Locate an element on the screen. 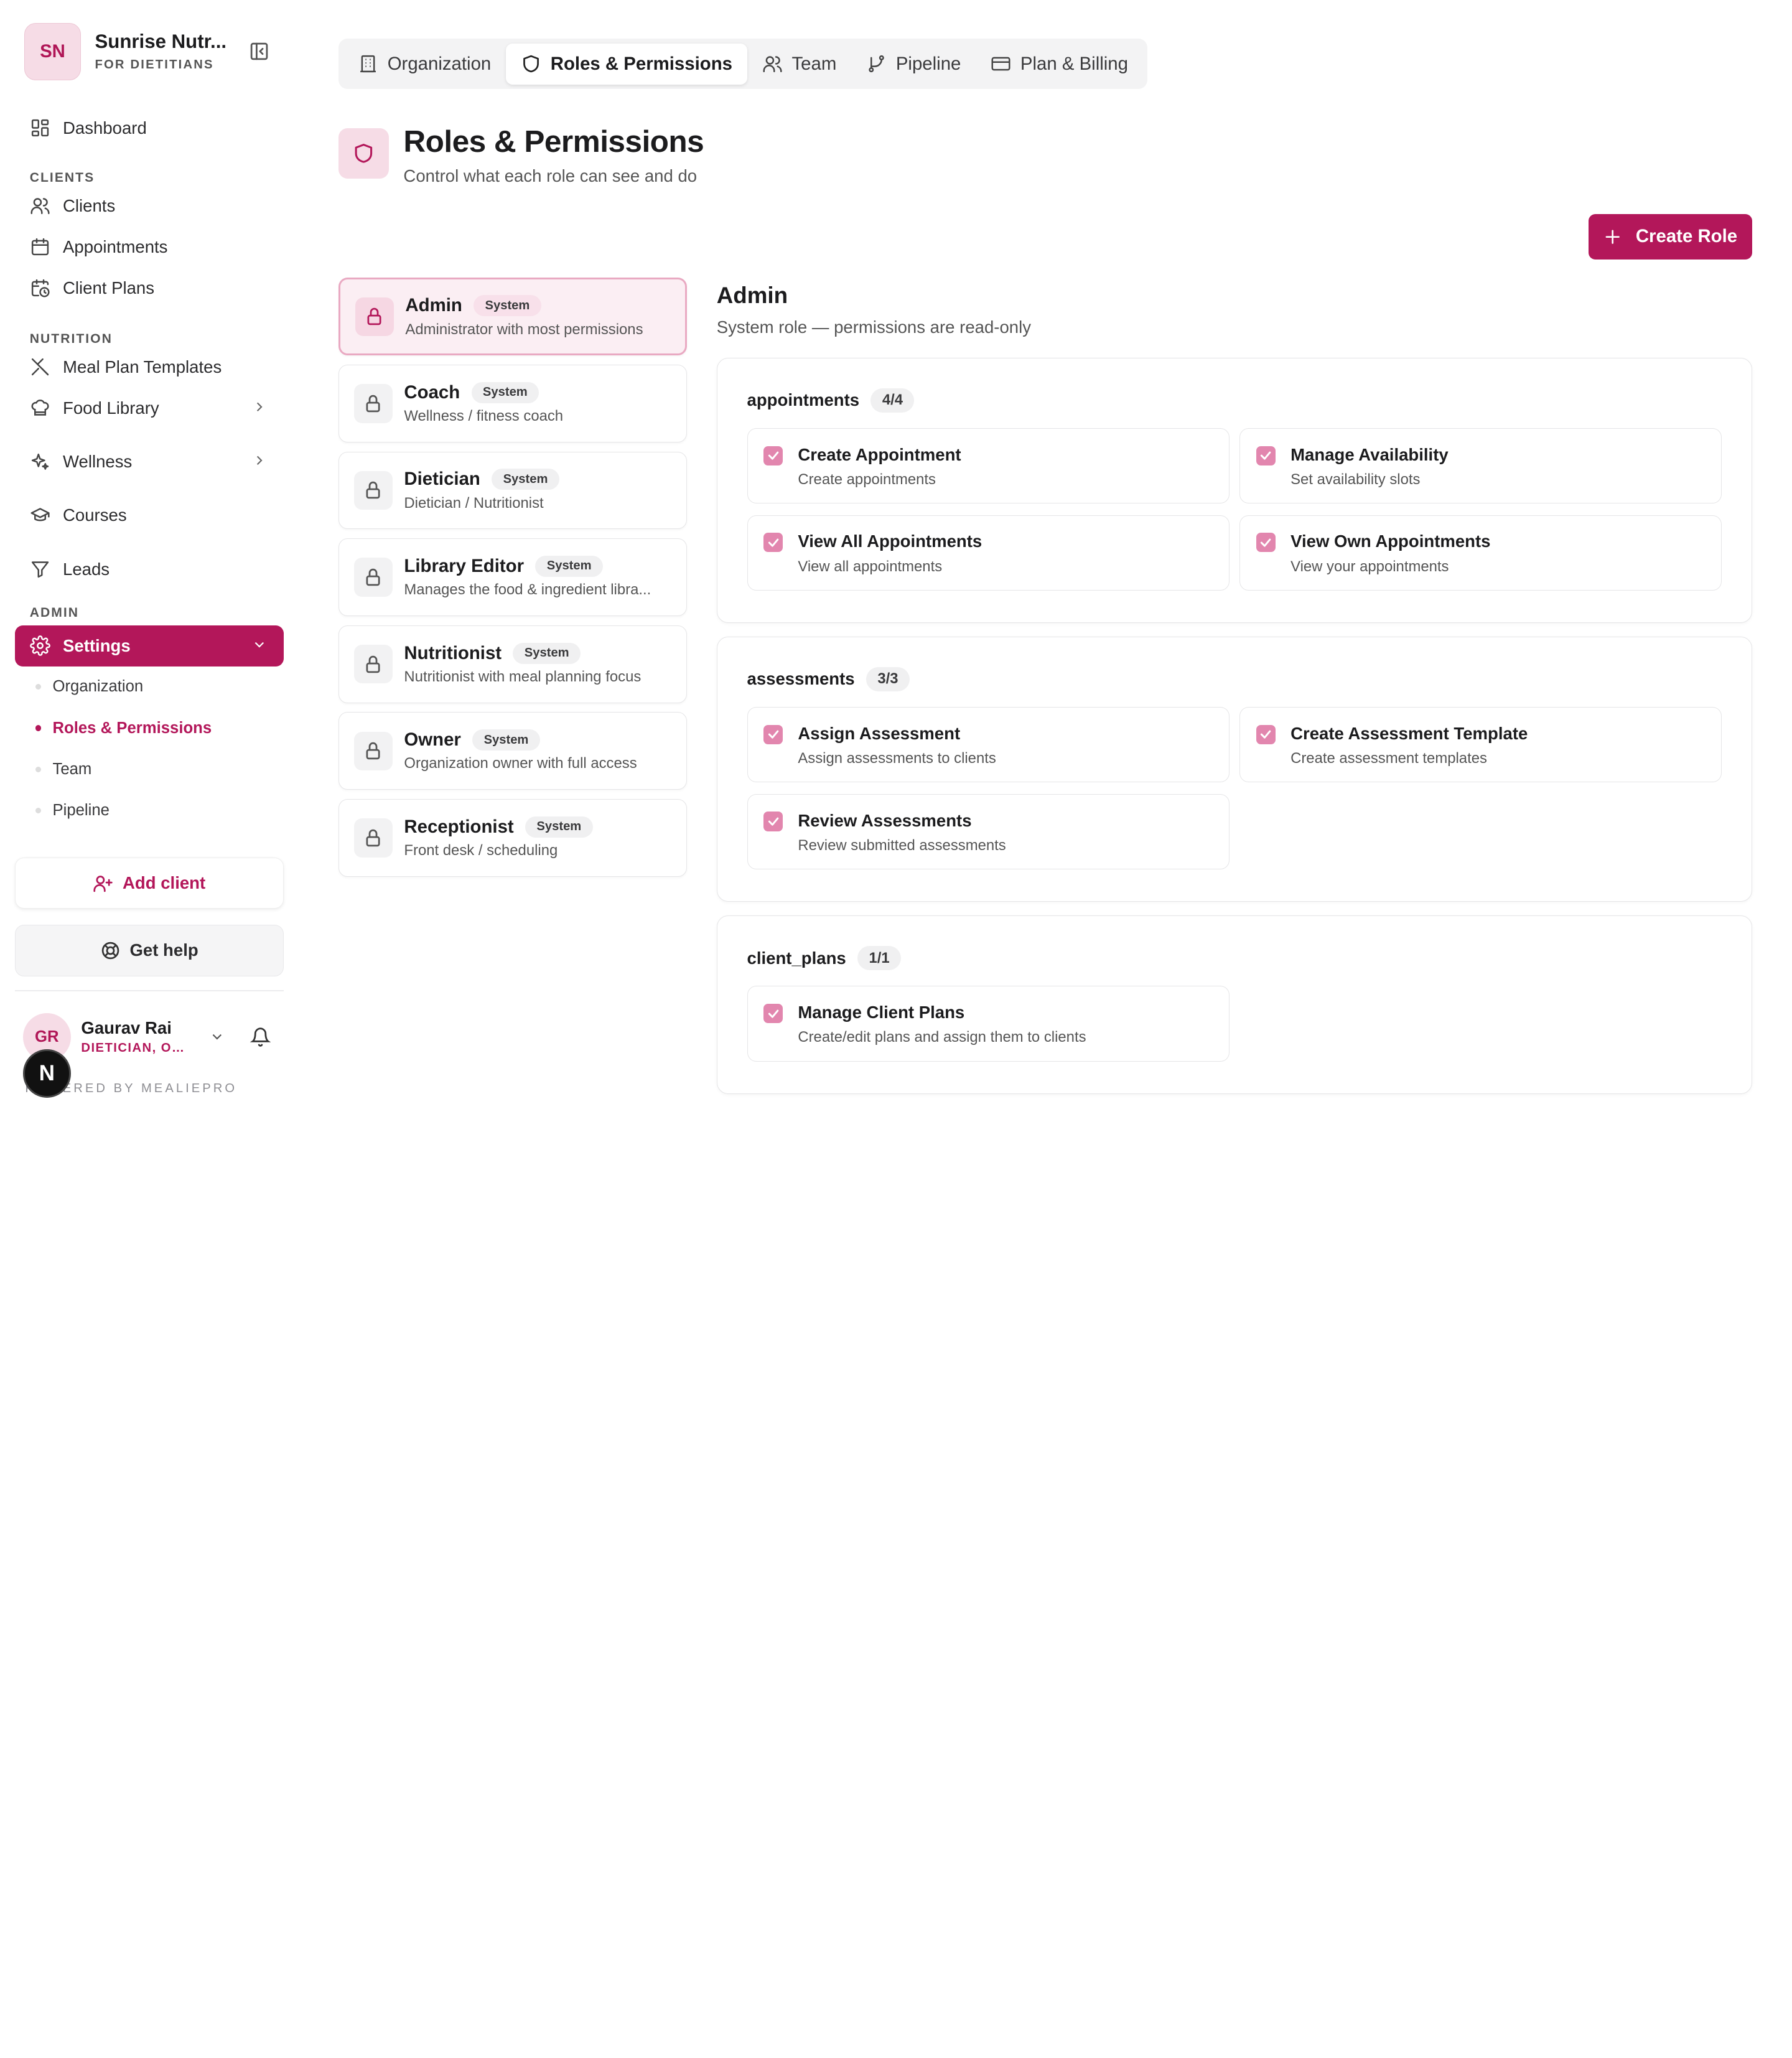 The image size is (1792, 2058). sidebar-item-appointments: Appointments is located at coordinates (149, 248).